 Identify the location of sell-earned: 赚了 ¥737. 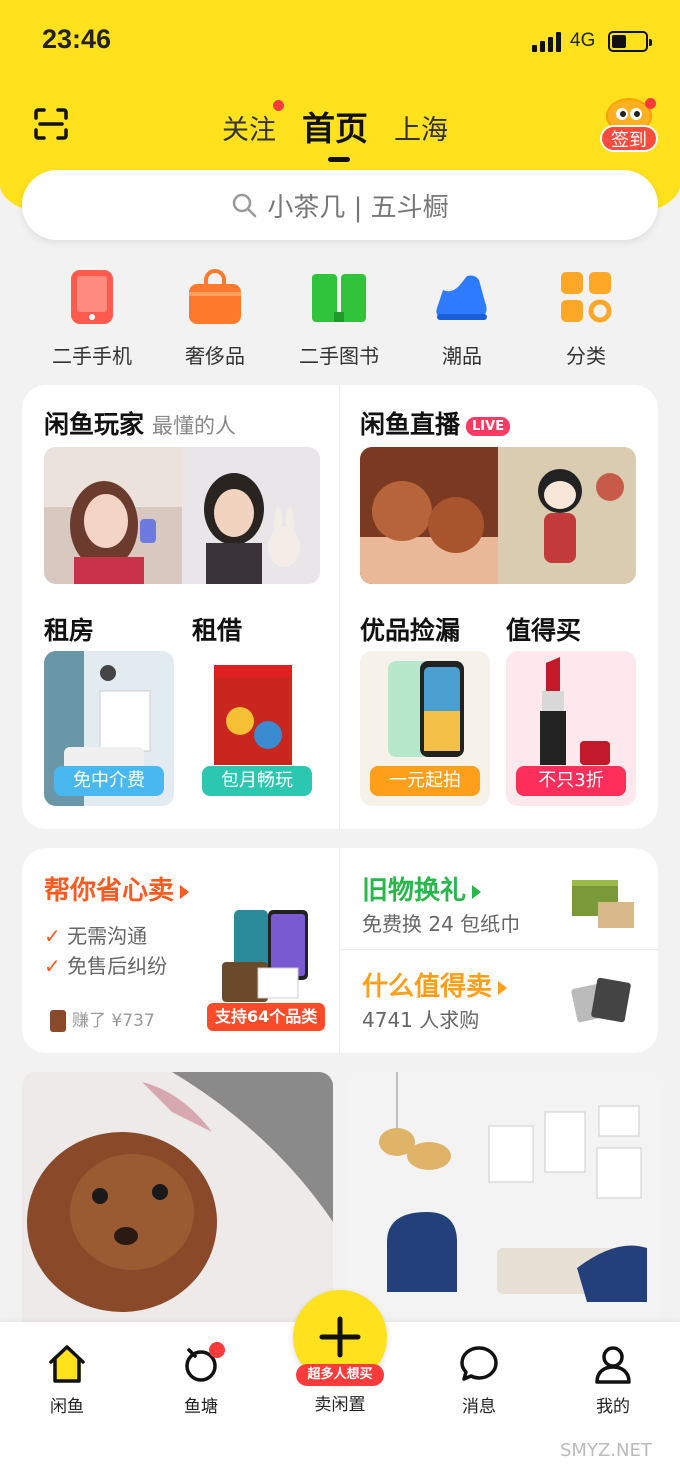
(102, 1019).